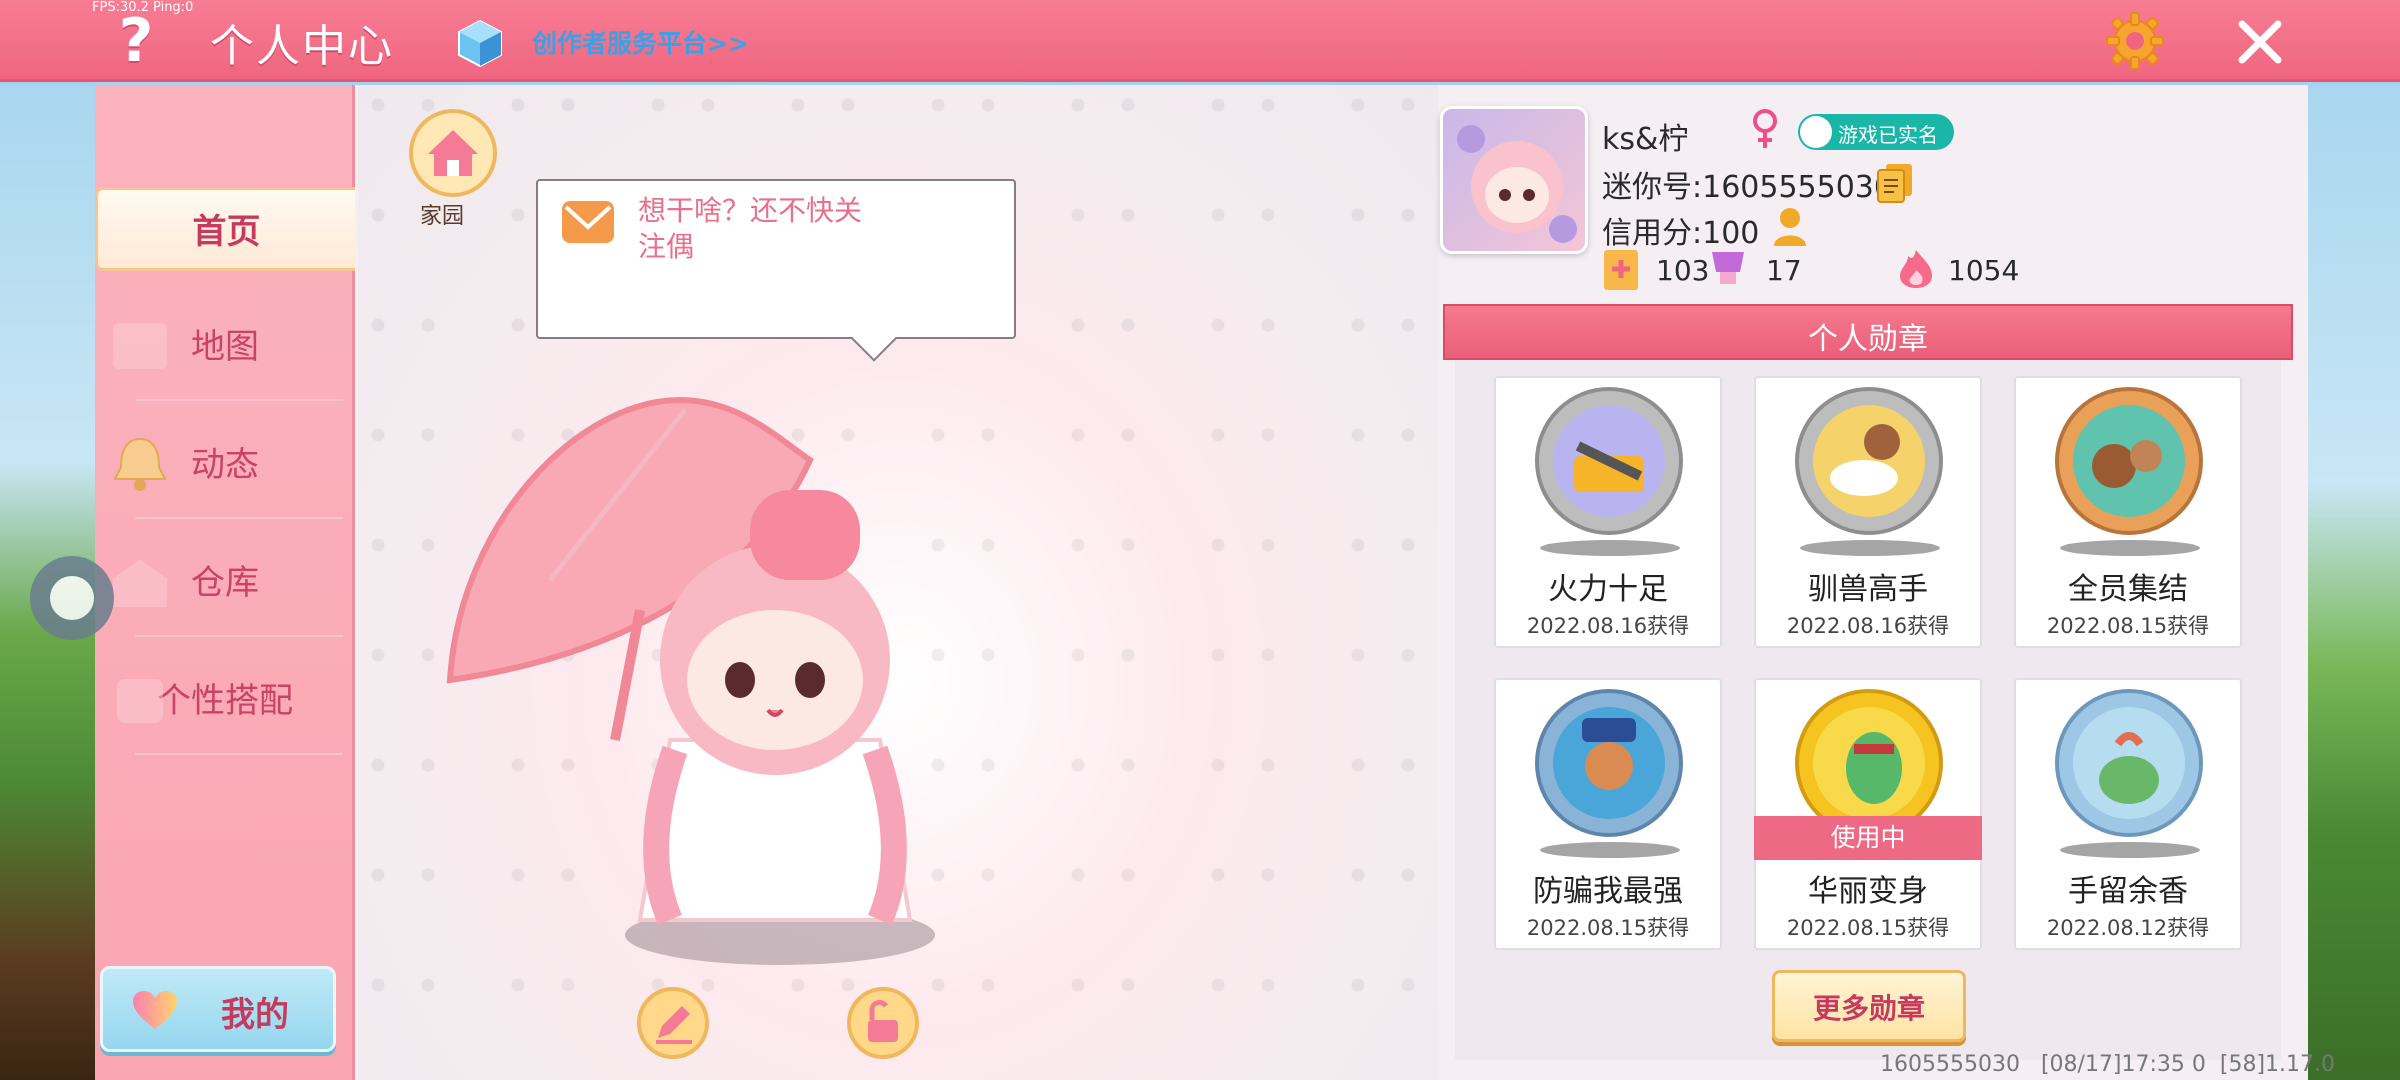  Describe the element at coordinates (1200, 41) in the screenshot. I see `top-bar: FPS:30.2 Ping:0 ? 个人中心 创作者服务平台>>` at that location.